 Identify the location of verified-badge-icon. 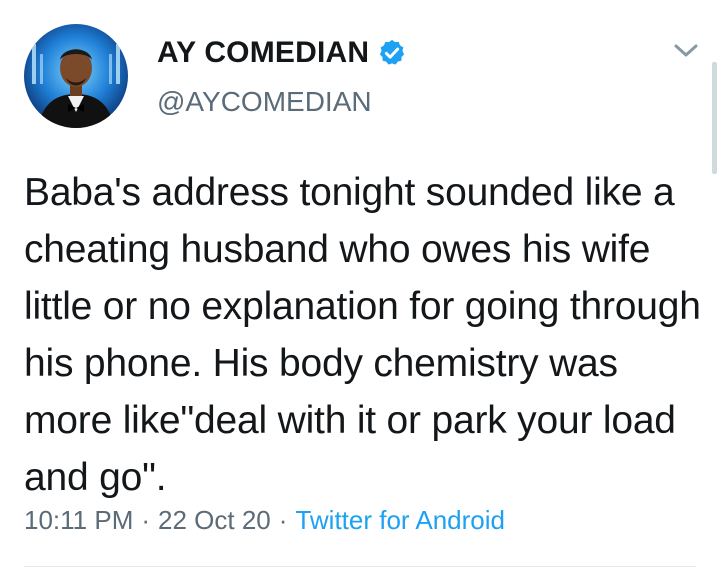
(392, 53).